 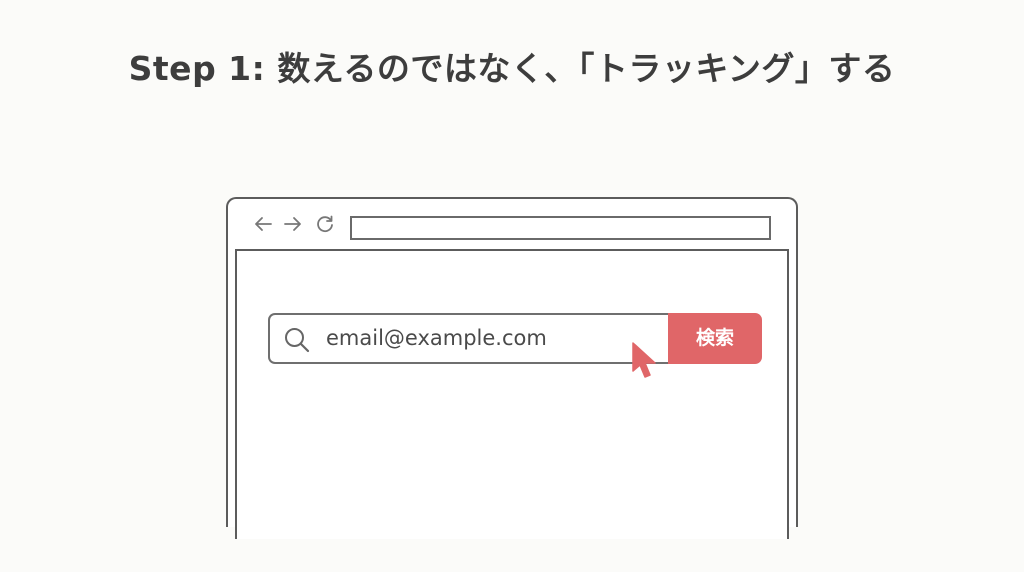 What do you see at coordinates (715, 338) in the screenshot?
I see `search-button: 検索` at bounding box center [715, 338].